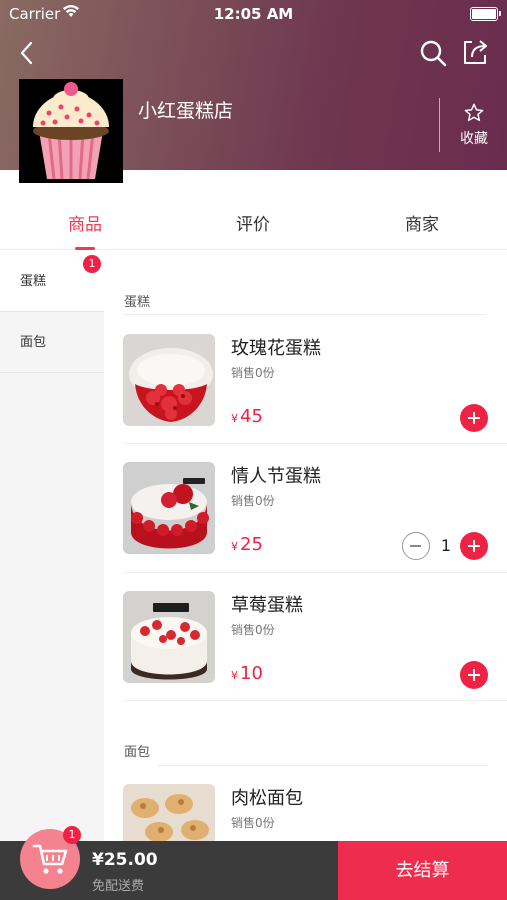 This screenshot has width=507, height=900. What do you see at coordinates (33, 342) in the screenshot?
I see `category-label: 面包` at bounding box center [33, 342].